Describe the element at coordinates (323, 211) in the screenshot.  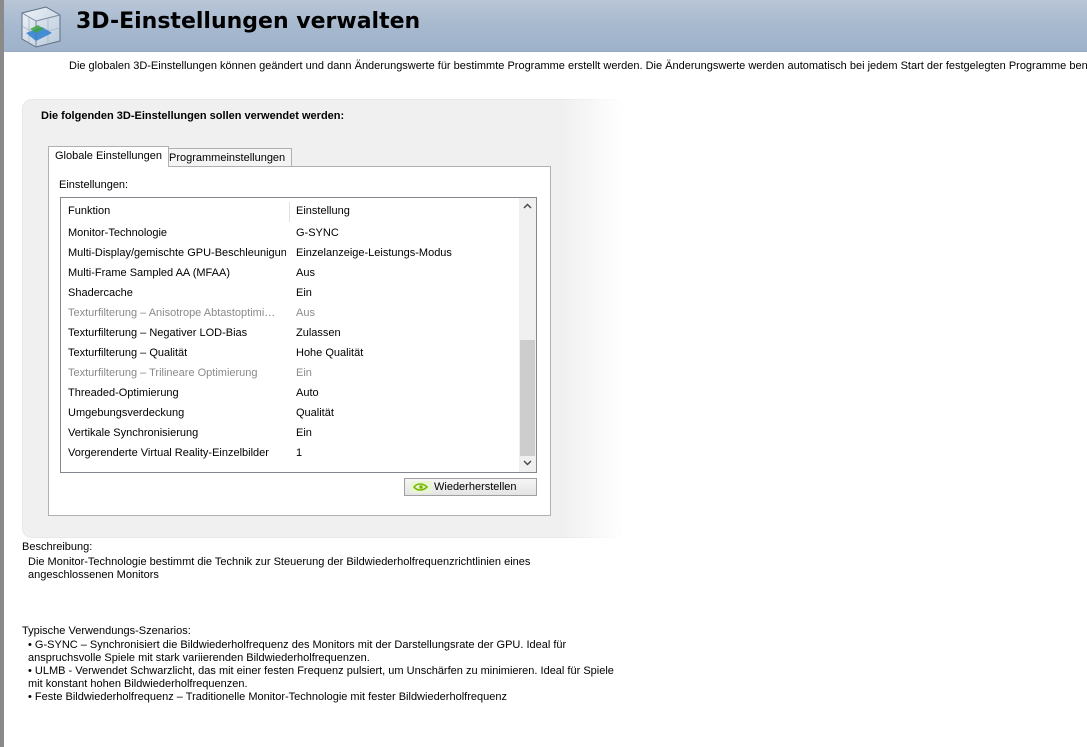
I see `column-header-setting: Einstellung` at that location.